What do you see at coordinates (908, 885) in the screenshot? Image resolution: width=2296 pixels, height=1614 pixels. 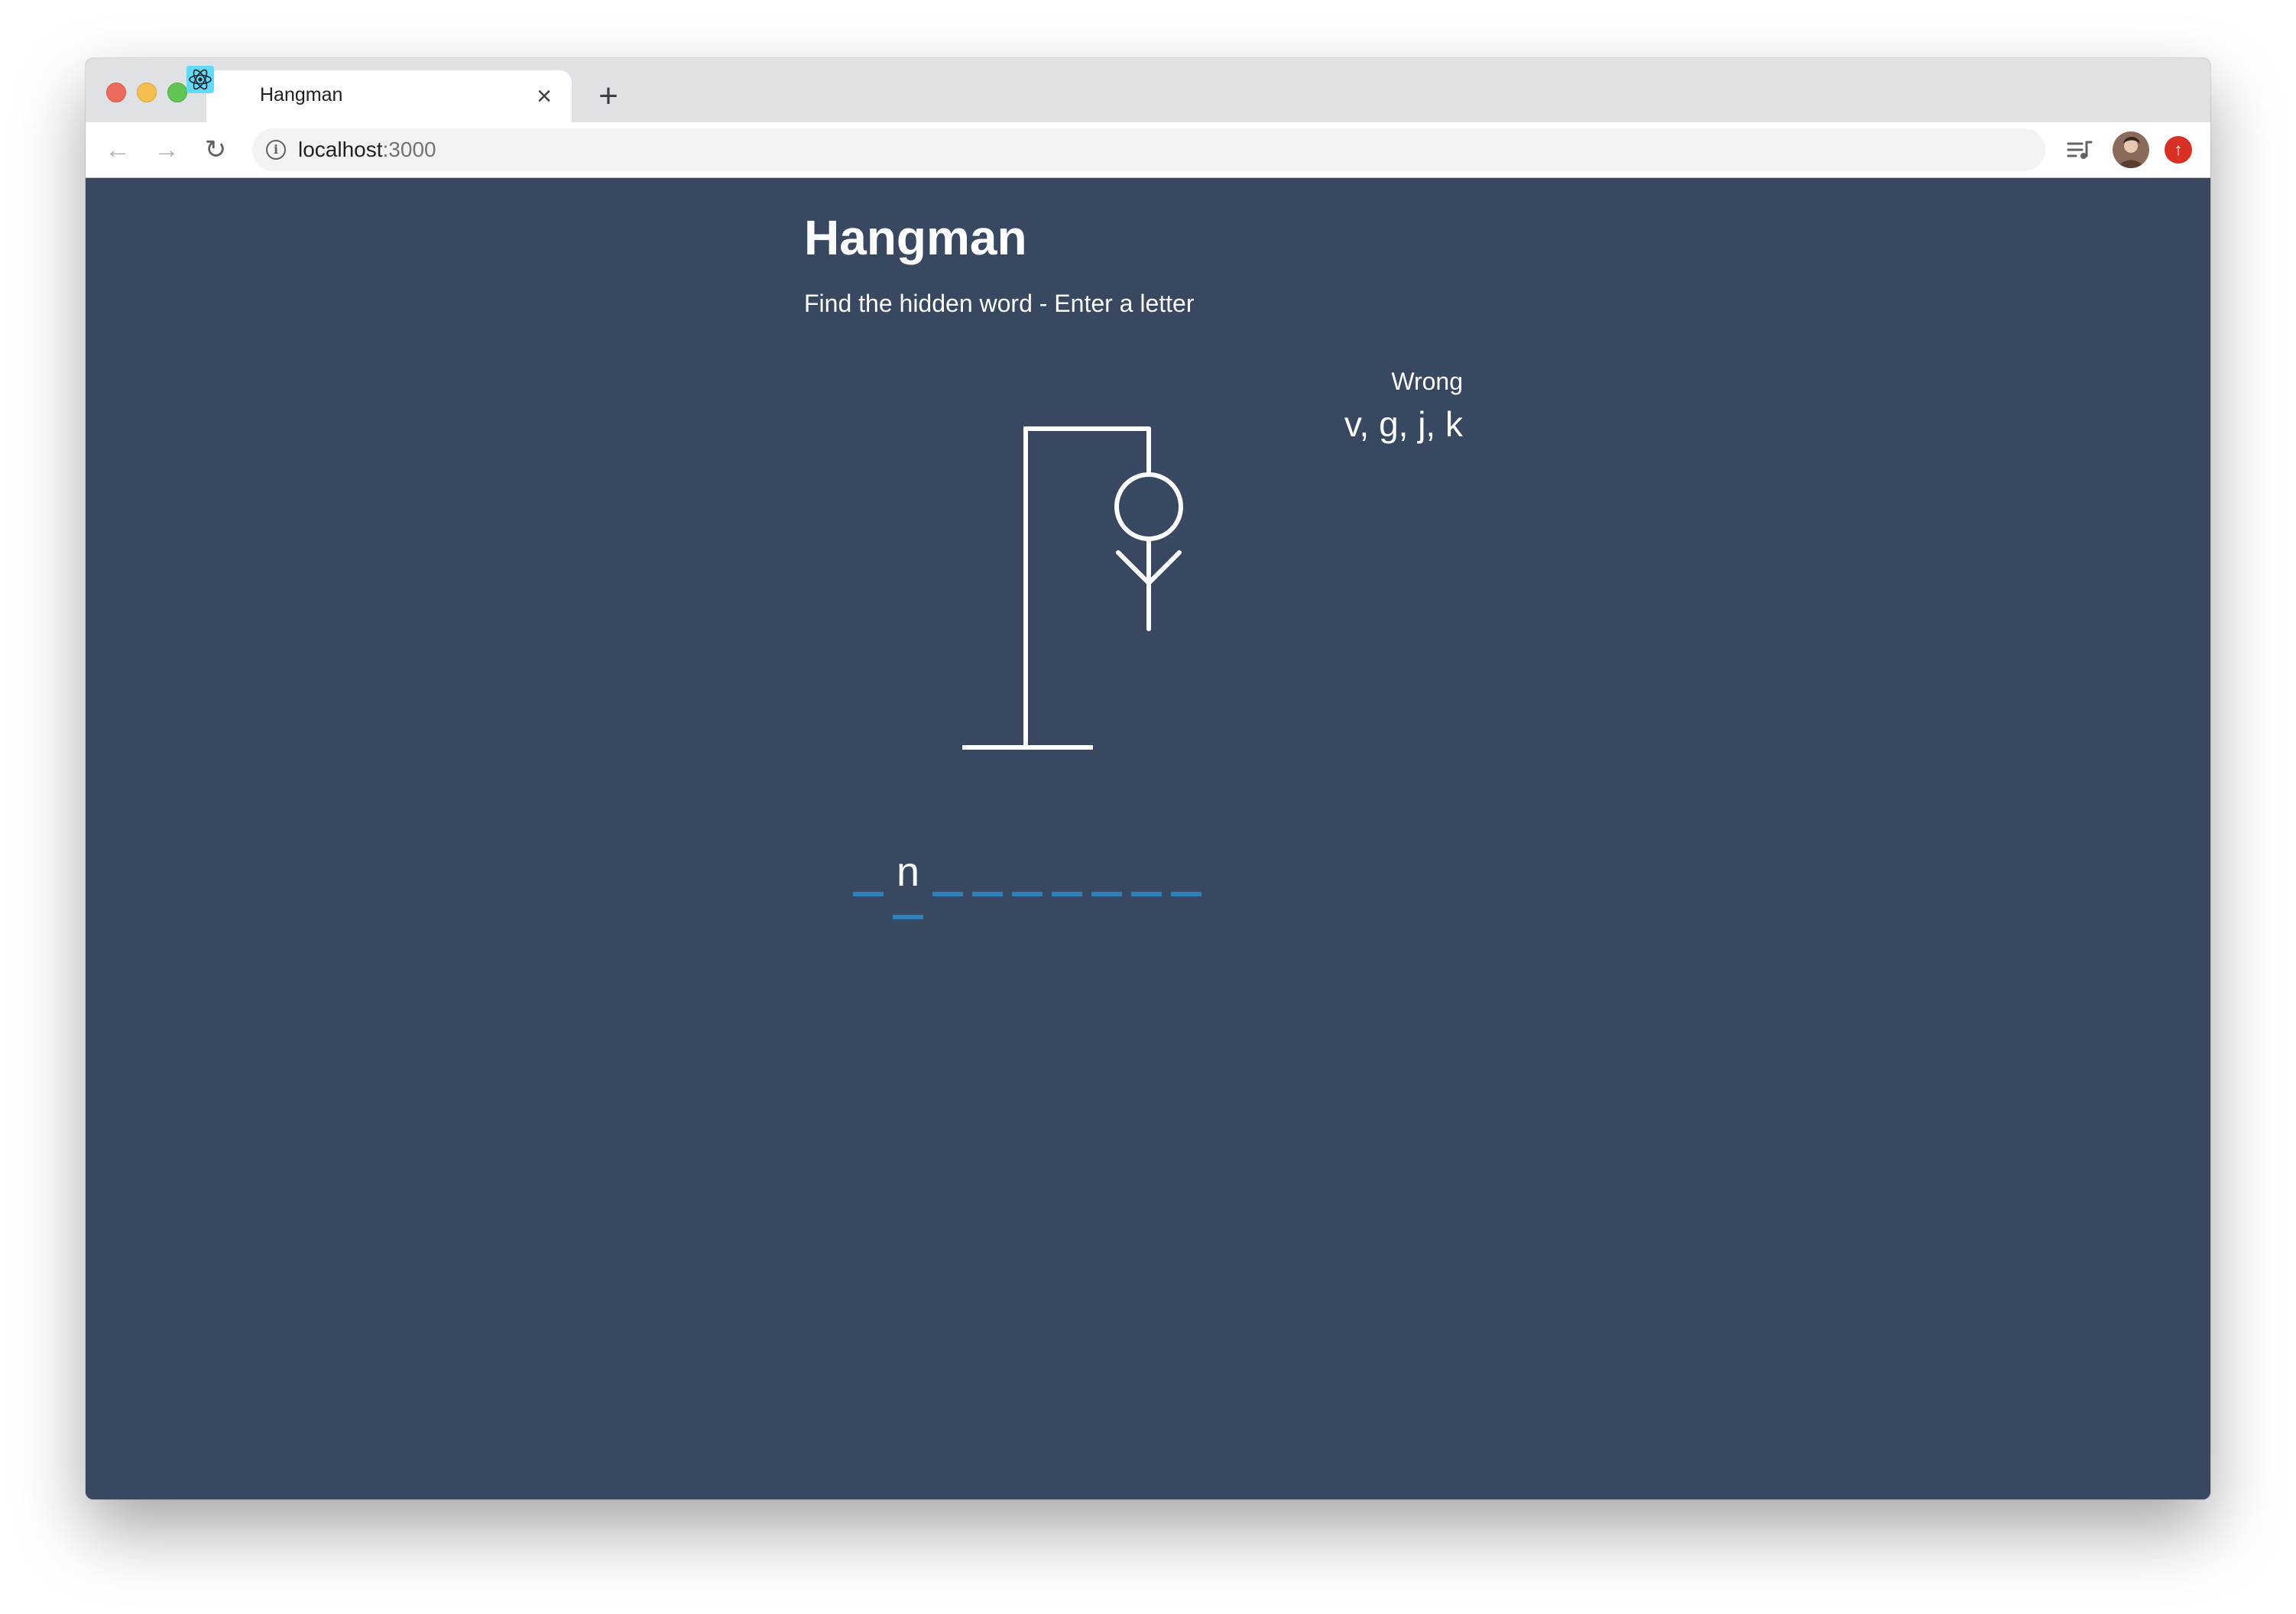 I see `word-letter-slot: n` at bounding box center [908, 885].